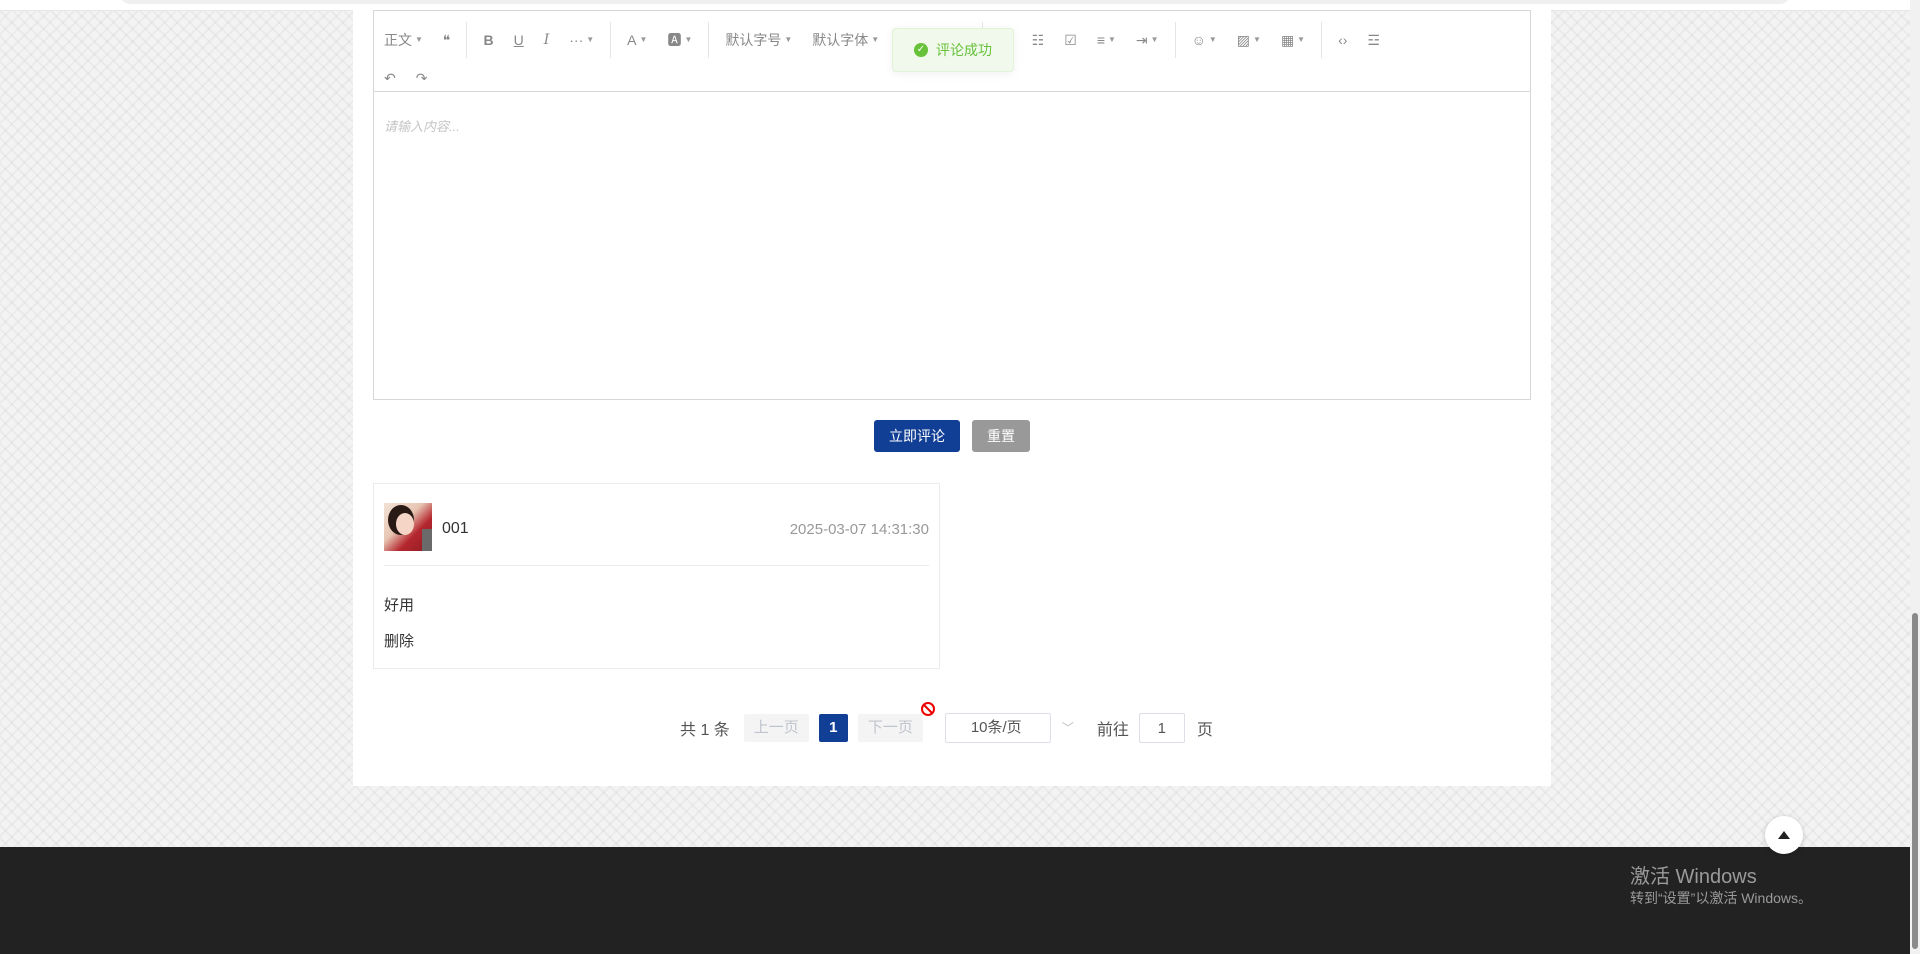 This screenshot has height=954, width=1920. Describe the element at coordinates (1204, 730) in the screenshot. I see `page-suffix: 页` at that location.